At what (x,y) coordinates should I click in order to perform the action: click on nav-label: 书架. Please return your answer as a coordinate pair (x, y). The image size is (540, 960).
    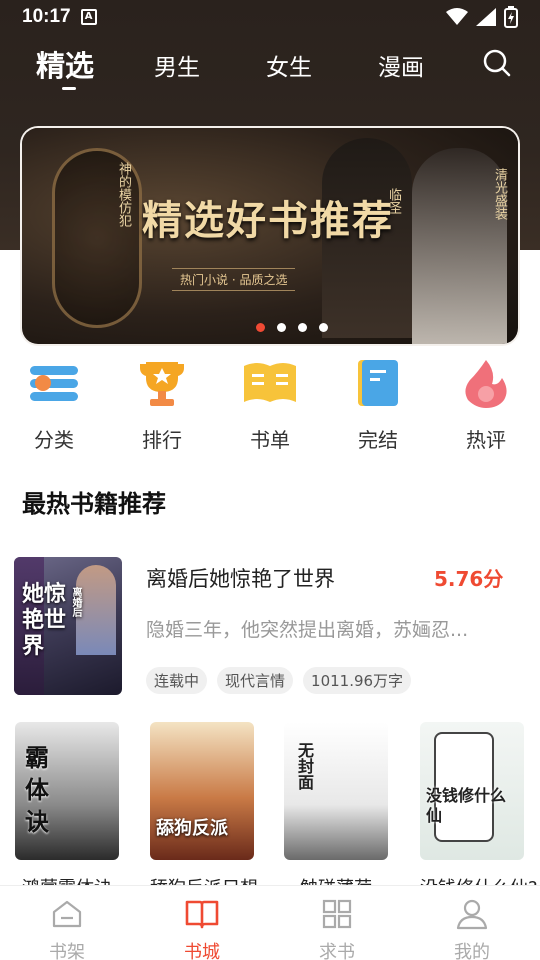
    Looking at the image, I should click on (67, 951).